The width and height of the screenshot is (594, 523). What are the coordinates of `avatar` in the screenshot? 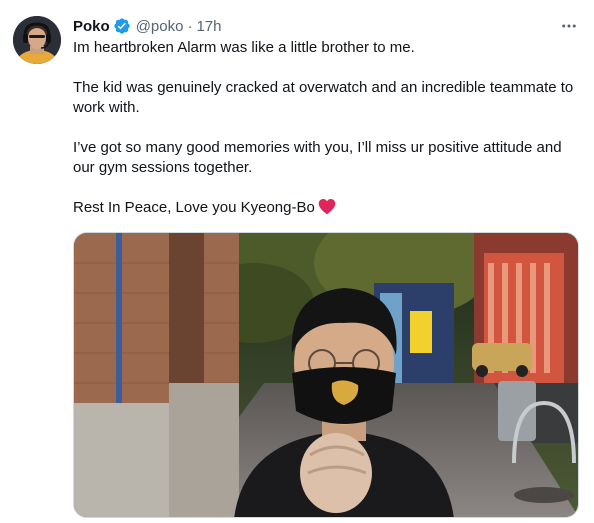 It's located at (37, 40).